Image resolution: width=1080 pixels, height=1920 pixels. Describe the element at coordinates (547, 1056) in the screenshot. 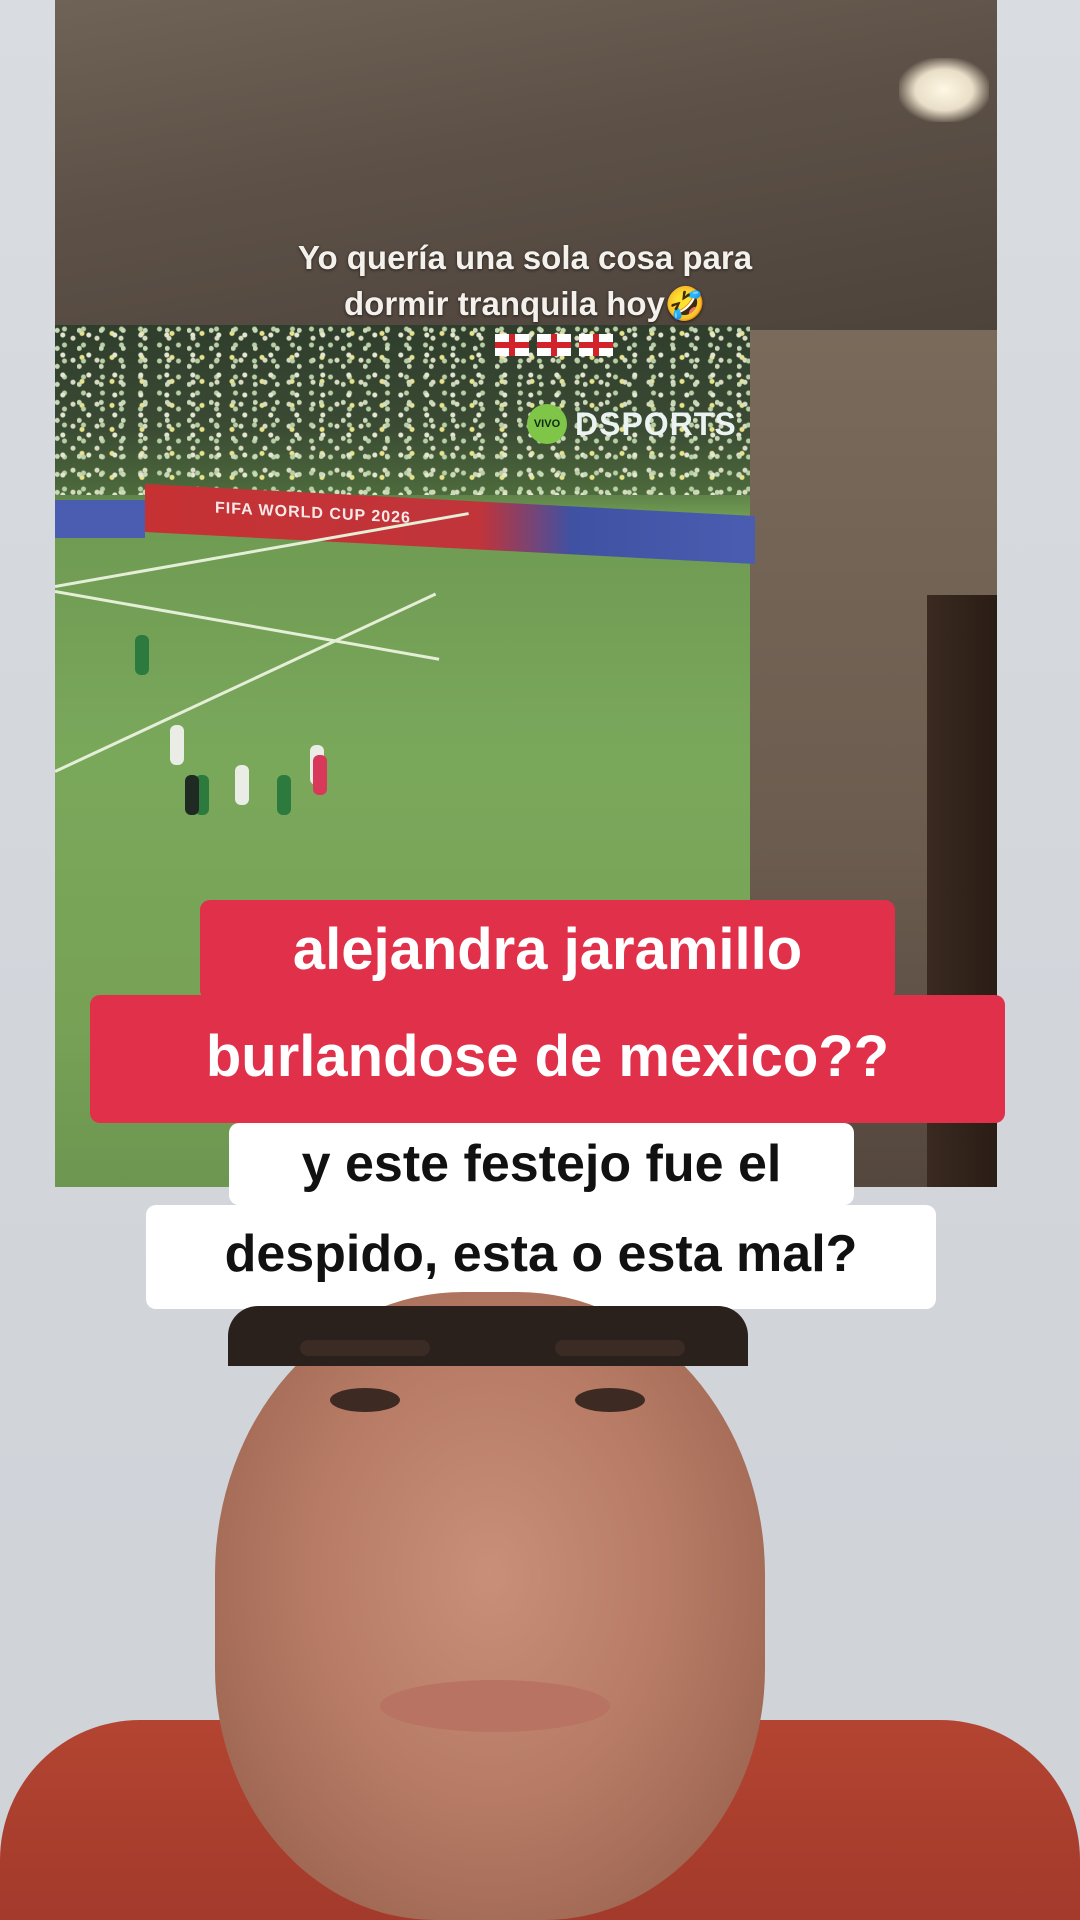

I see `caption-text: burlandose de mexico??` at that location.